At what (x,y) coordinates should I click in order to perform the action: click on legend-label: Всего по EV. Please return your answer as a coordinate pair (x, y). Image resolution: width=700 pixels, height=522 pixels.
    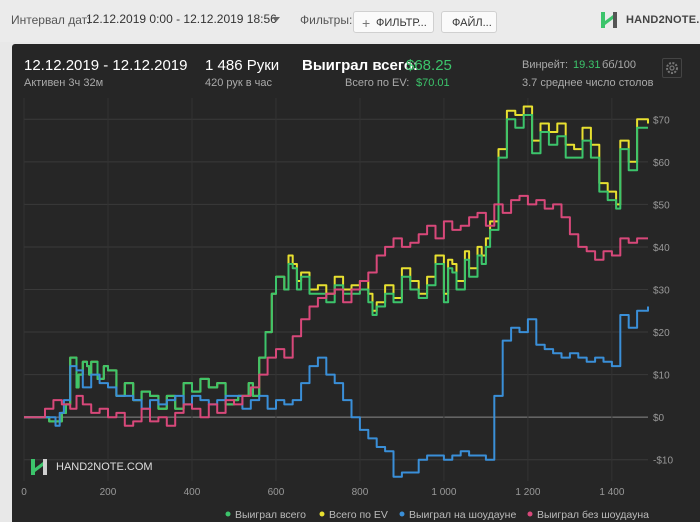
    Looking at the image, I should click on (358, 515).